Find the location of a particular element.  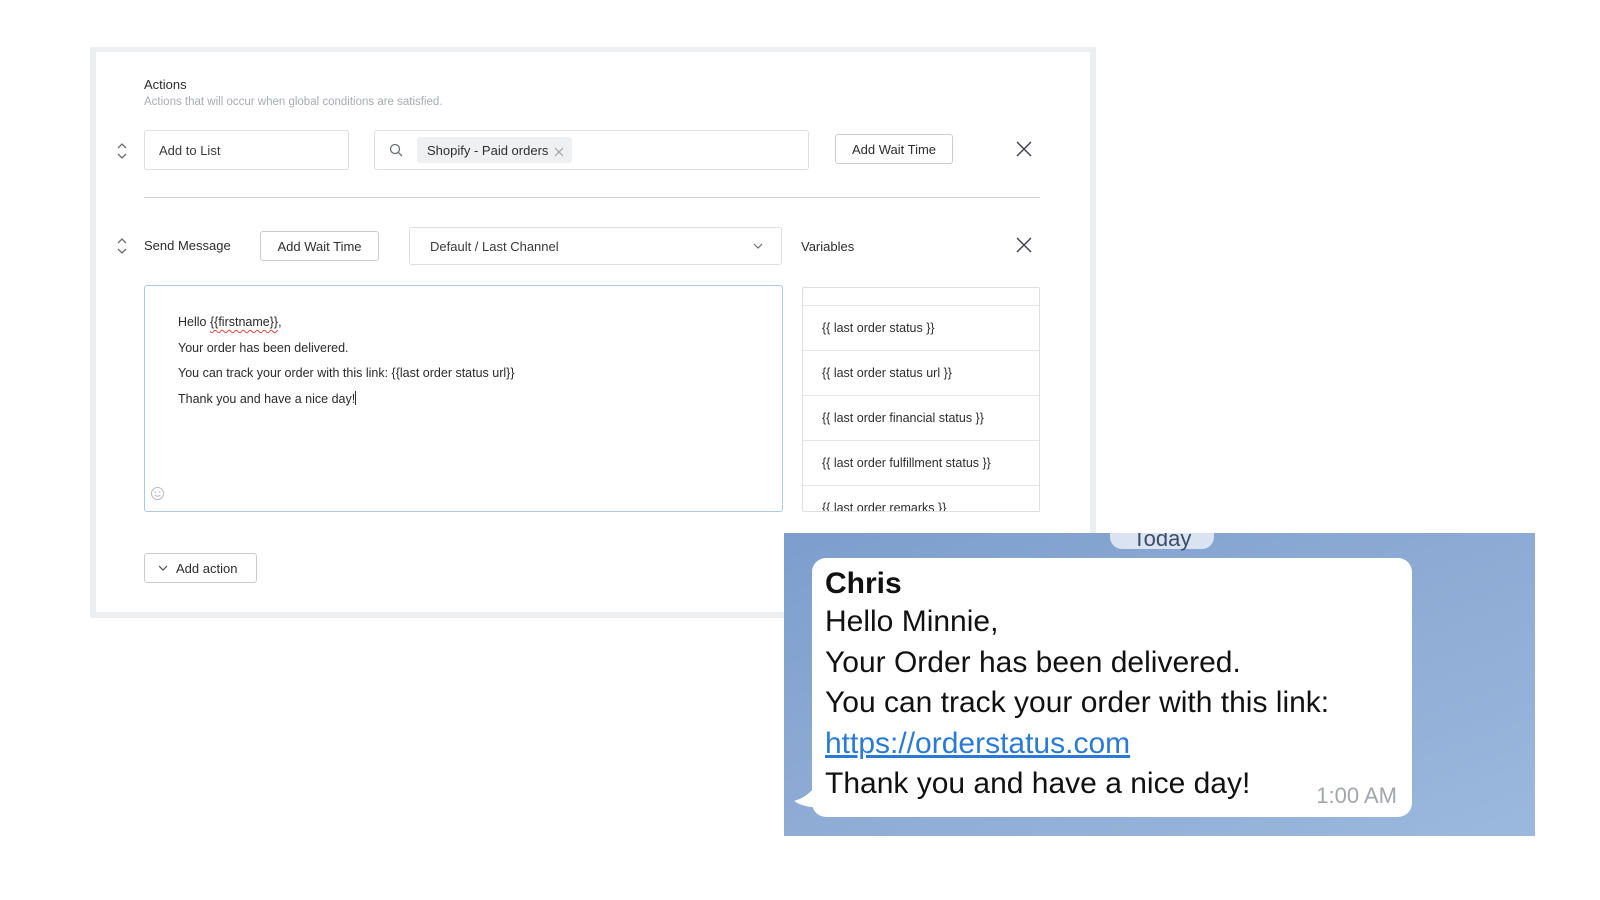

add-action-button: Add action is located at coordinates (200, 568).